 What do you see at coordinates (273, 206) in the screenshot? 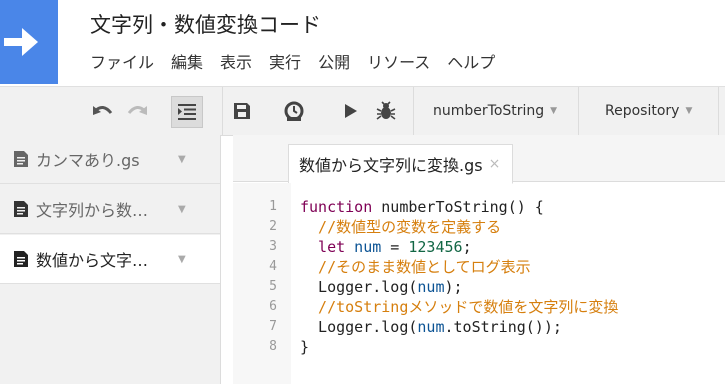
I see `line-number: 1` at bounding box center [273, 206].